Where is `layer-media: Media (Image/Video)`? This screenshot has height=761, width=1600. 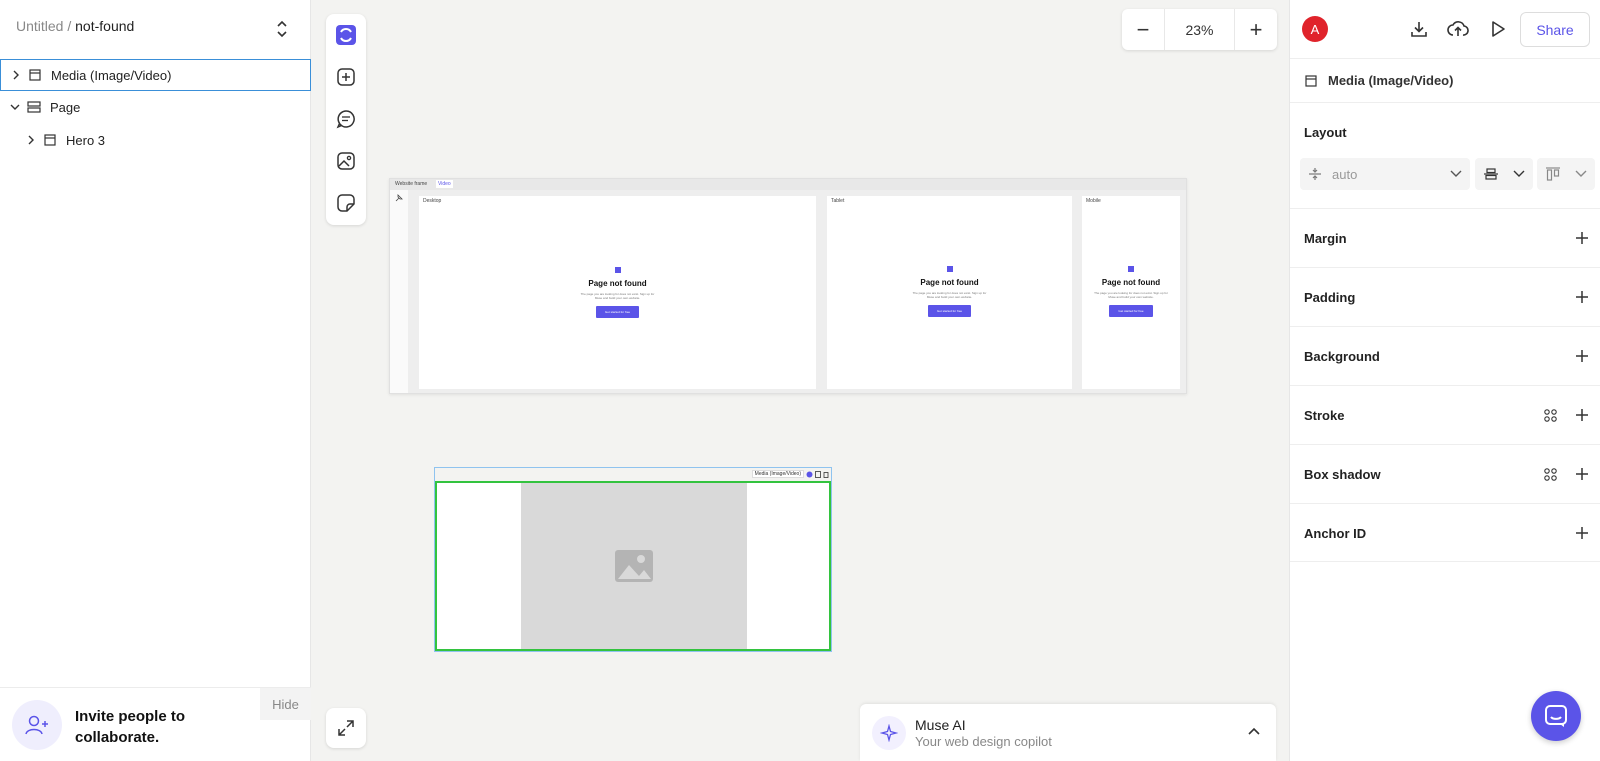 layer-media: Media (Image/Video) is located at coordinates (155, 75).